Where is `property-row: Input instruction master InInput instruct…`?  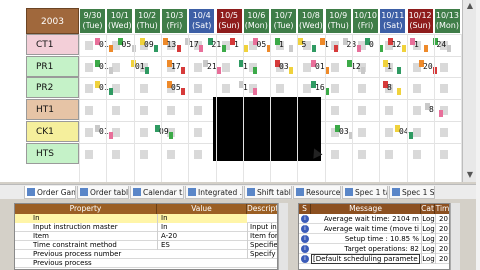
property-row: Input instruction master InInput instruct… is located at coordinates (146, 227).